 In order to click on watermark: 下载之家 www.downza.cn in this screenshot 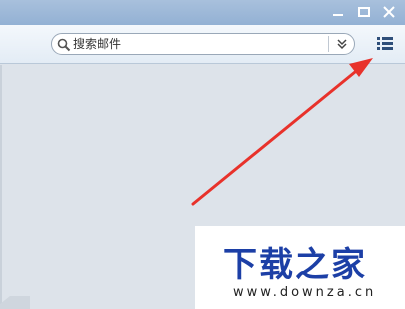, I will do `click(300, 267)`.